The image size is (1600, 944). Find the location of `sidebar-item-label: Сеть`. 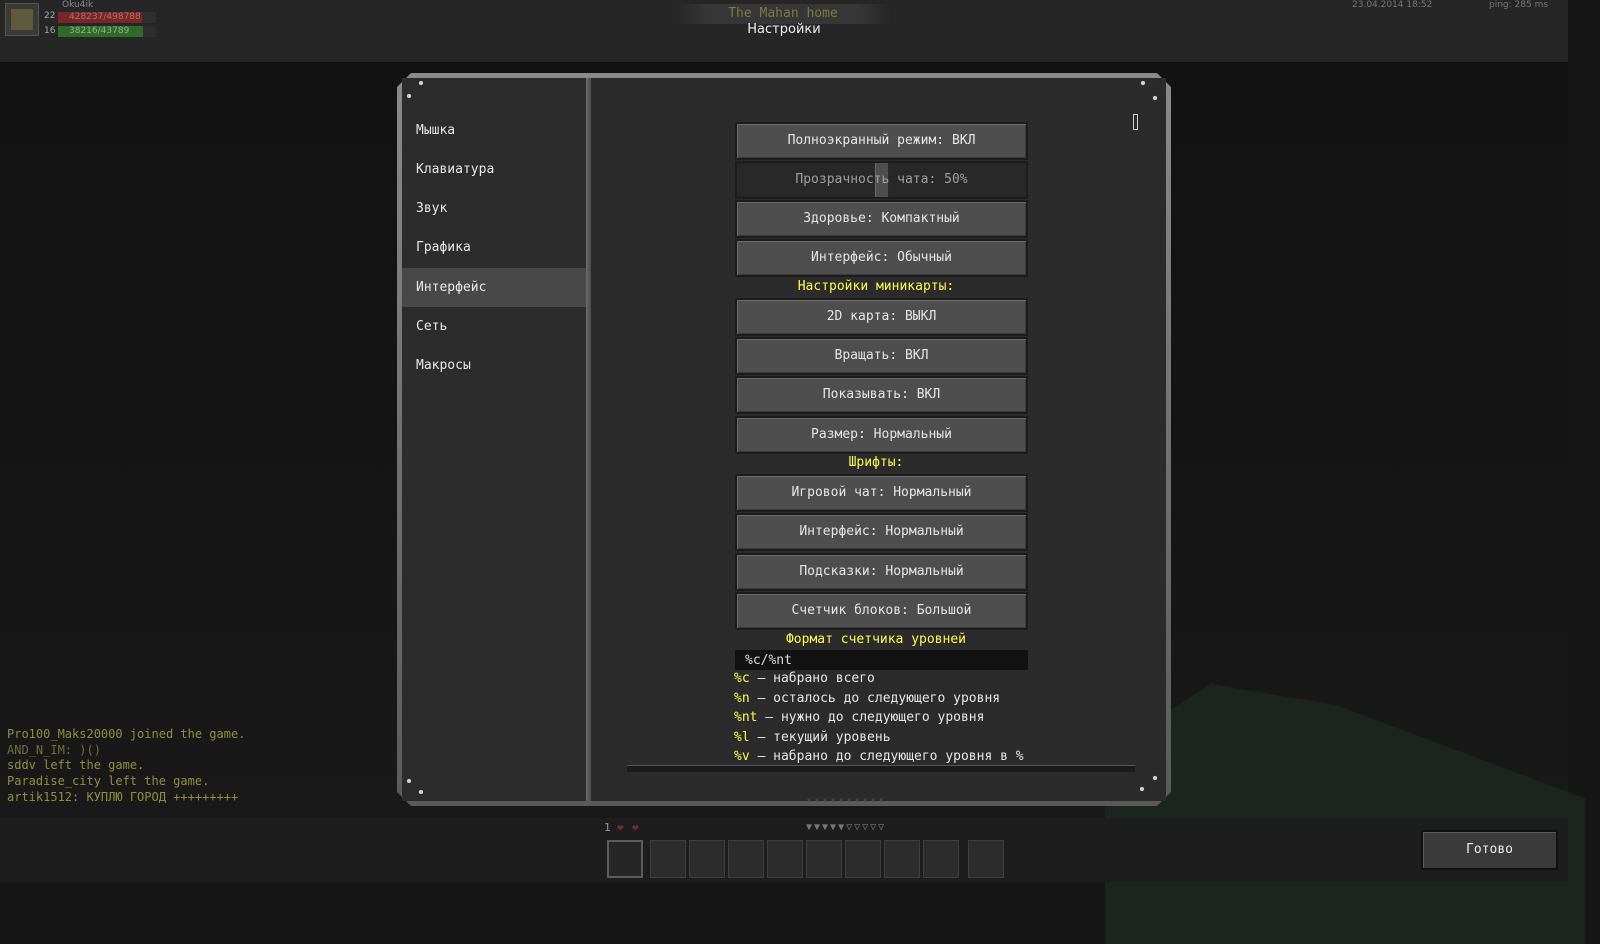

sidebar-item-label: Сеть is located at coordinates (432, 326).